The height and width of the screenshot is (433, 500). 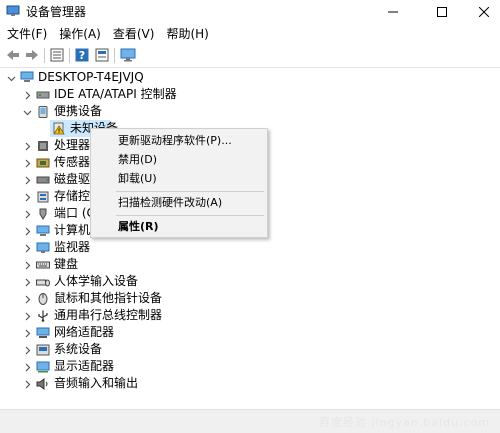 What do you see at coordinates (84, 332) in the screenshot?
I see `tree-item-label: 网络适配器` at bounding box center [84, 332].